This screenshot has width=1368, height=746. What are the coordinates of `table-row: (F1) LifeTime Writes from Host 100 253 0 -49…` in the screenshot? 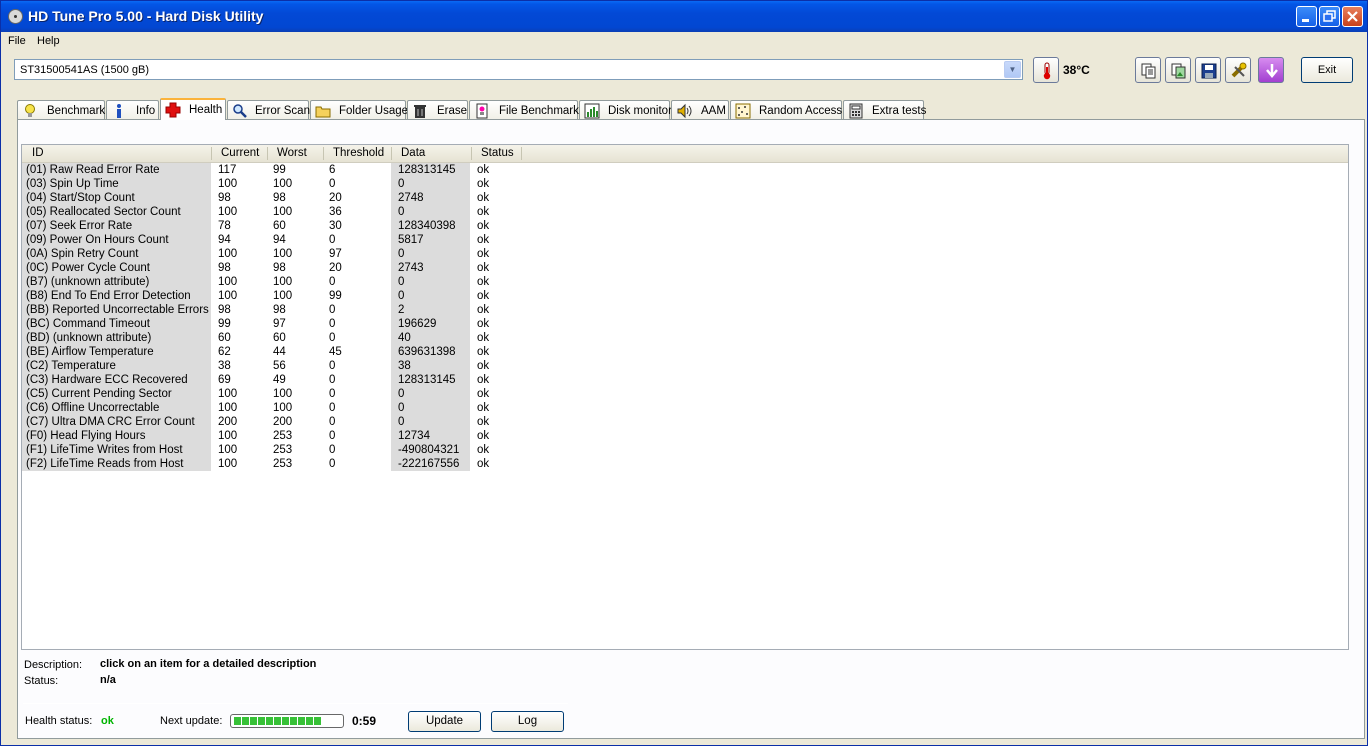 It's located at (272, 450).